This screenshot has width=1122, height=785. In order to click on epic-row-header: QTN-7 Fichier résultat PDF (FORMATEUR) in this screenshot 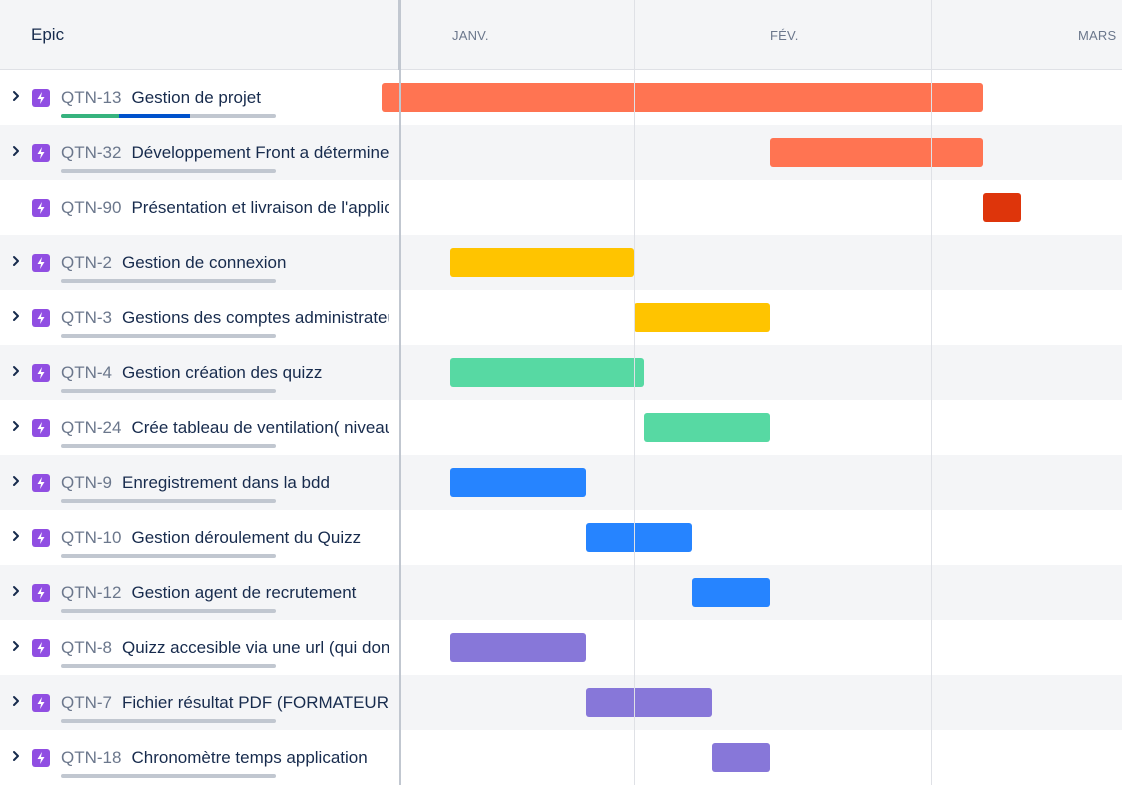, I will do `click(200, 702)`.